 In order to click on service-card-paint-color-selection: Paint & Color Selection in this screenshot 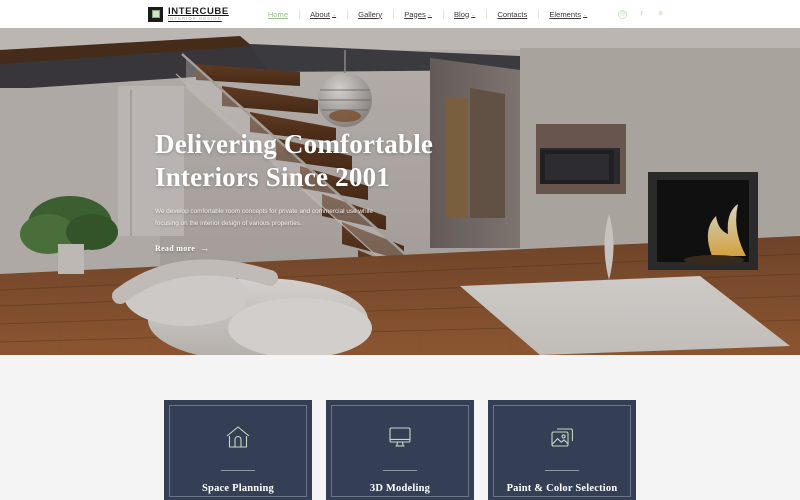, I will do `click(562, 450)`.